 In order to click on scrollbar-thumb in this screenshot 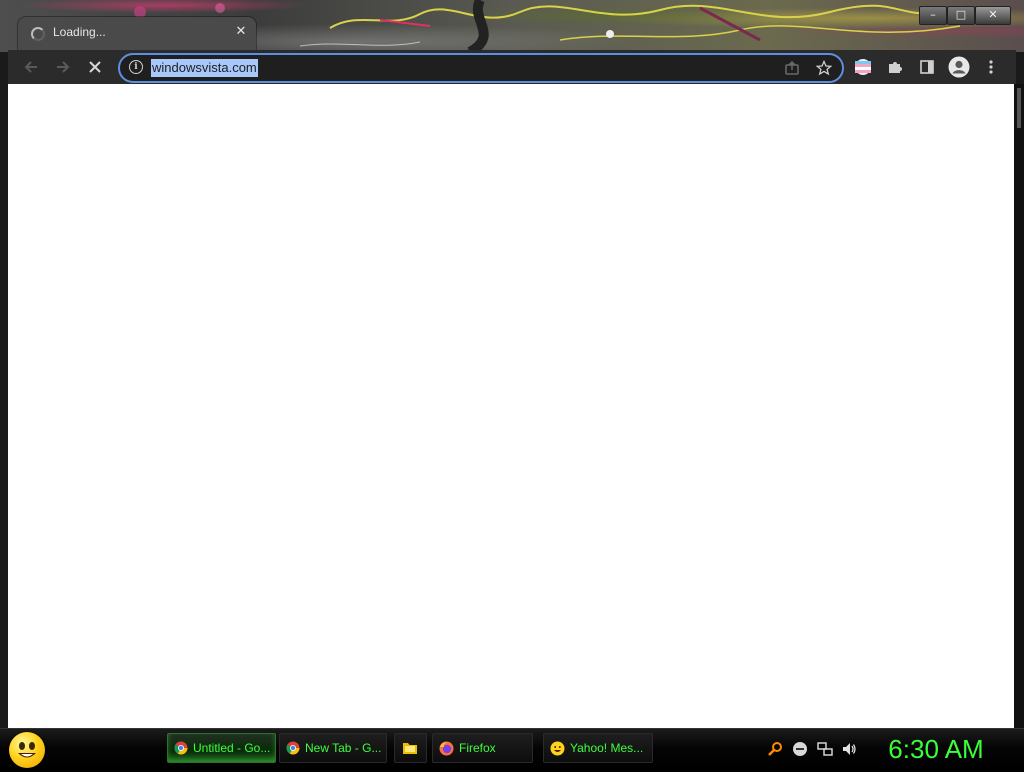, I will do `click(1019, 108)`.